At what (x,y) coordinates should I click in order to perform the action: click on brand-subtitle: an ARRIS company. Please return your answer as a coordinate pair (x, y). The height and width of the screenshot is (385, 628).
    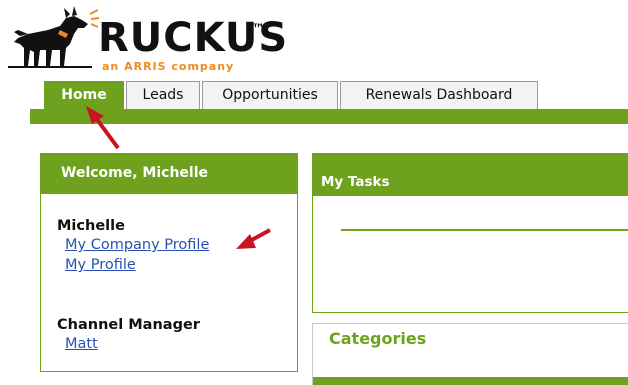
    Looking at the image, I should click on (168, 66).